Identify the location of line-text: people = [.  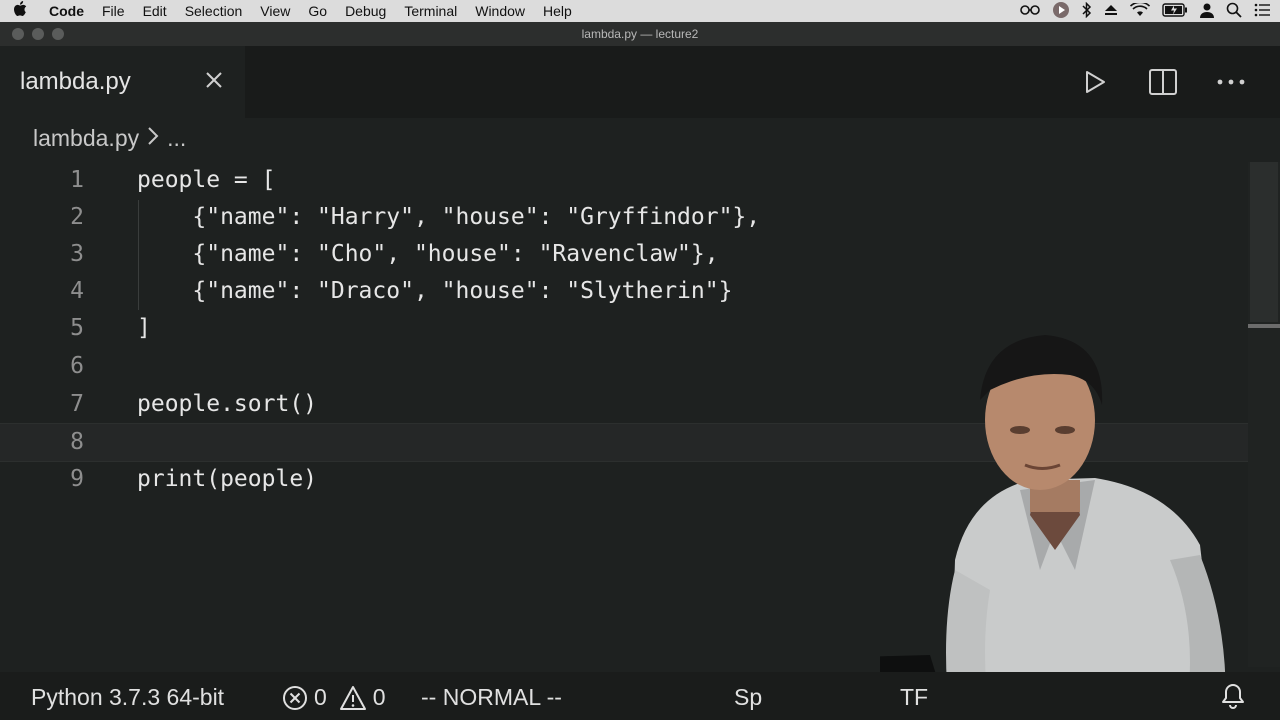
(206, 180).